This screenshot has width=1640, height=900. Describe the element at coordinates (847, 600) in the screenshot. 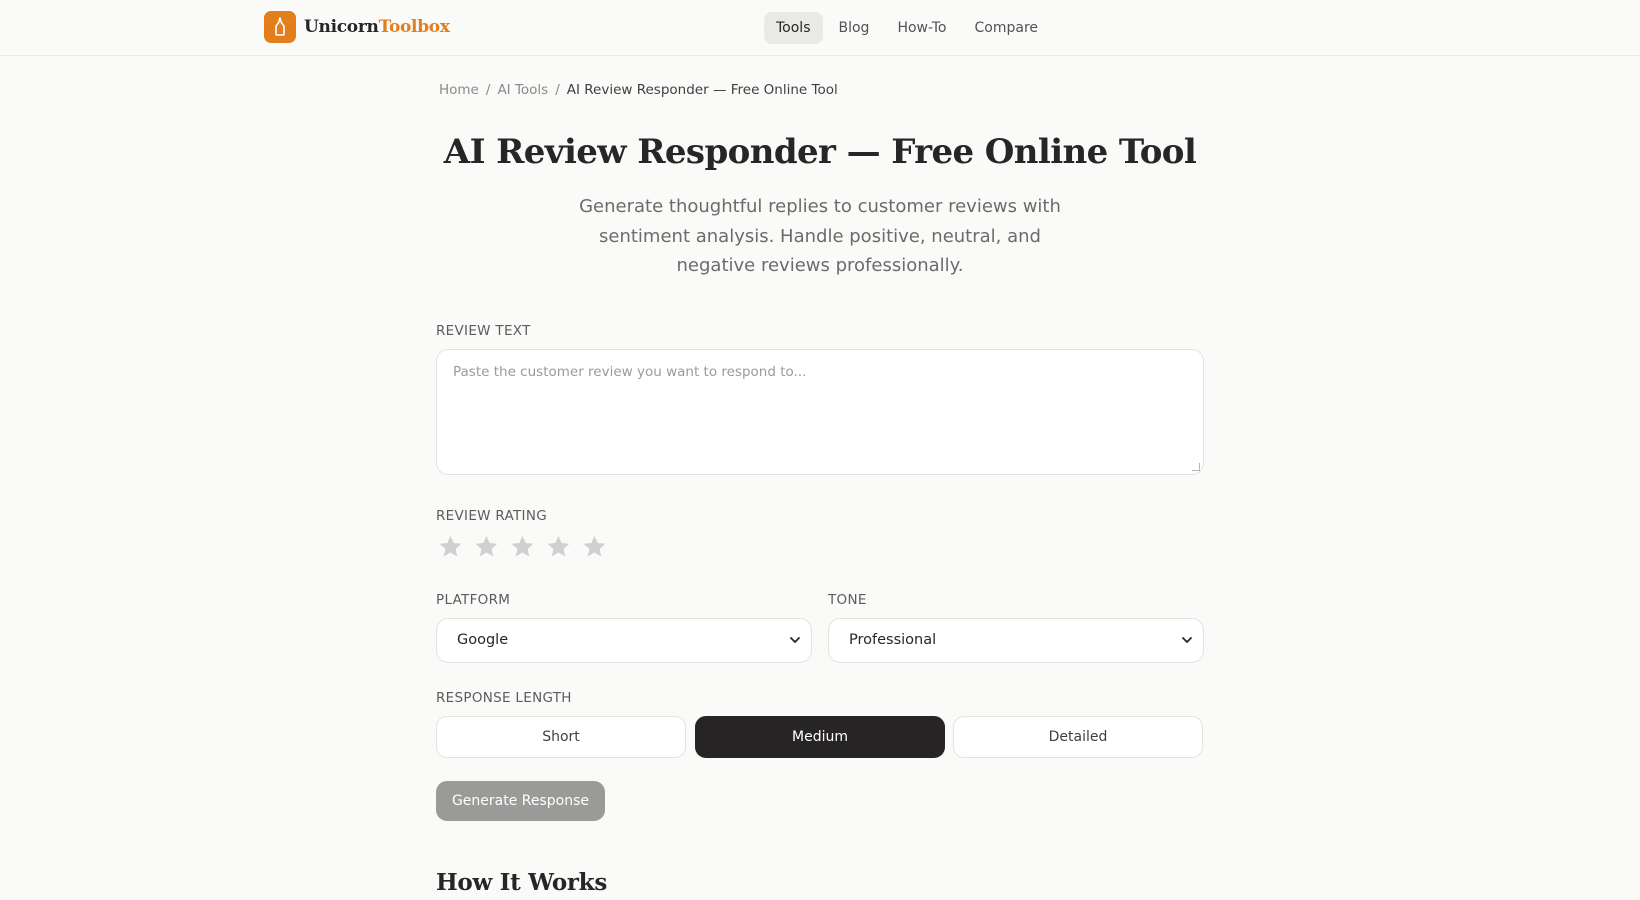

I see `tone-label: TONE` at that location.